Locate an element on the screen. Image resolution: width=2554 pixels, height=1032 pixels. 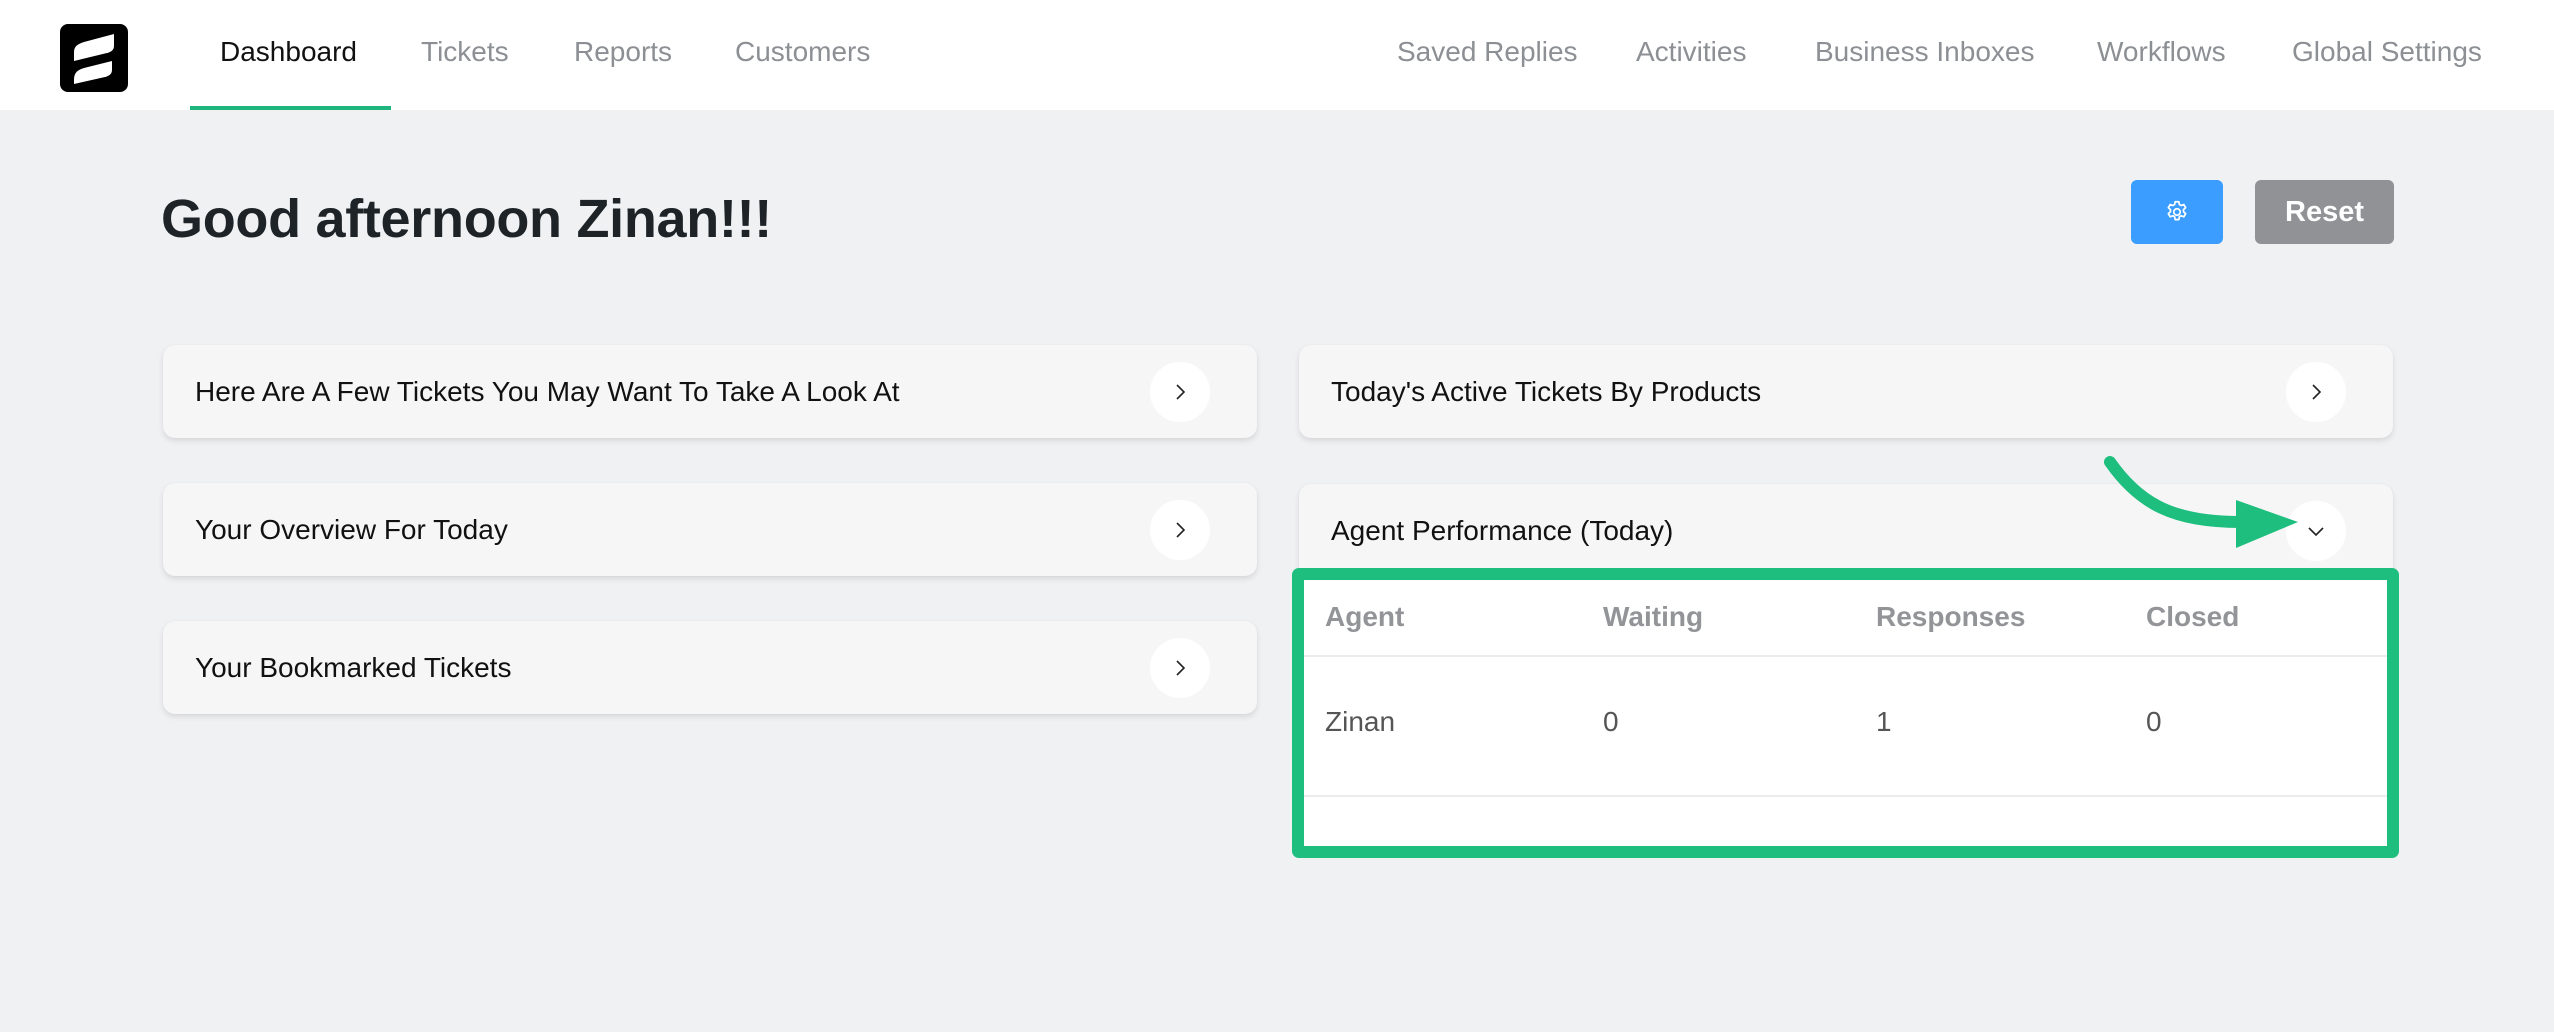
table-row: Zinan 0 1 0 is located at coordinates (1845, 727).